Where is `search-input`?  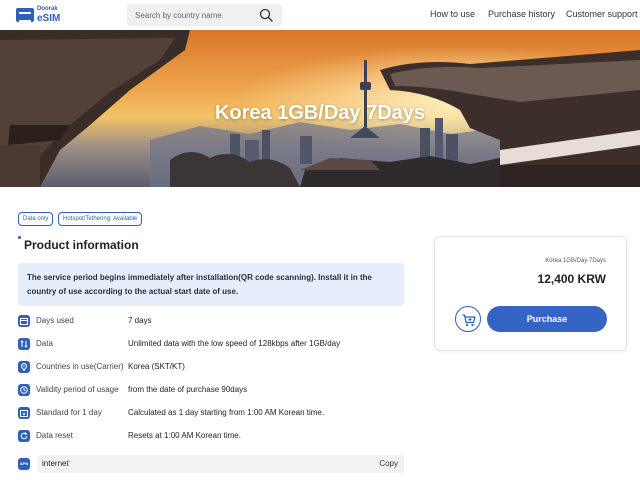
search-input is located at coordinates (195, 15).